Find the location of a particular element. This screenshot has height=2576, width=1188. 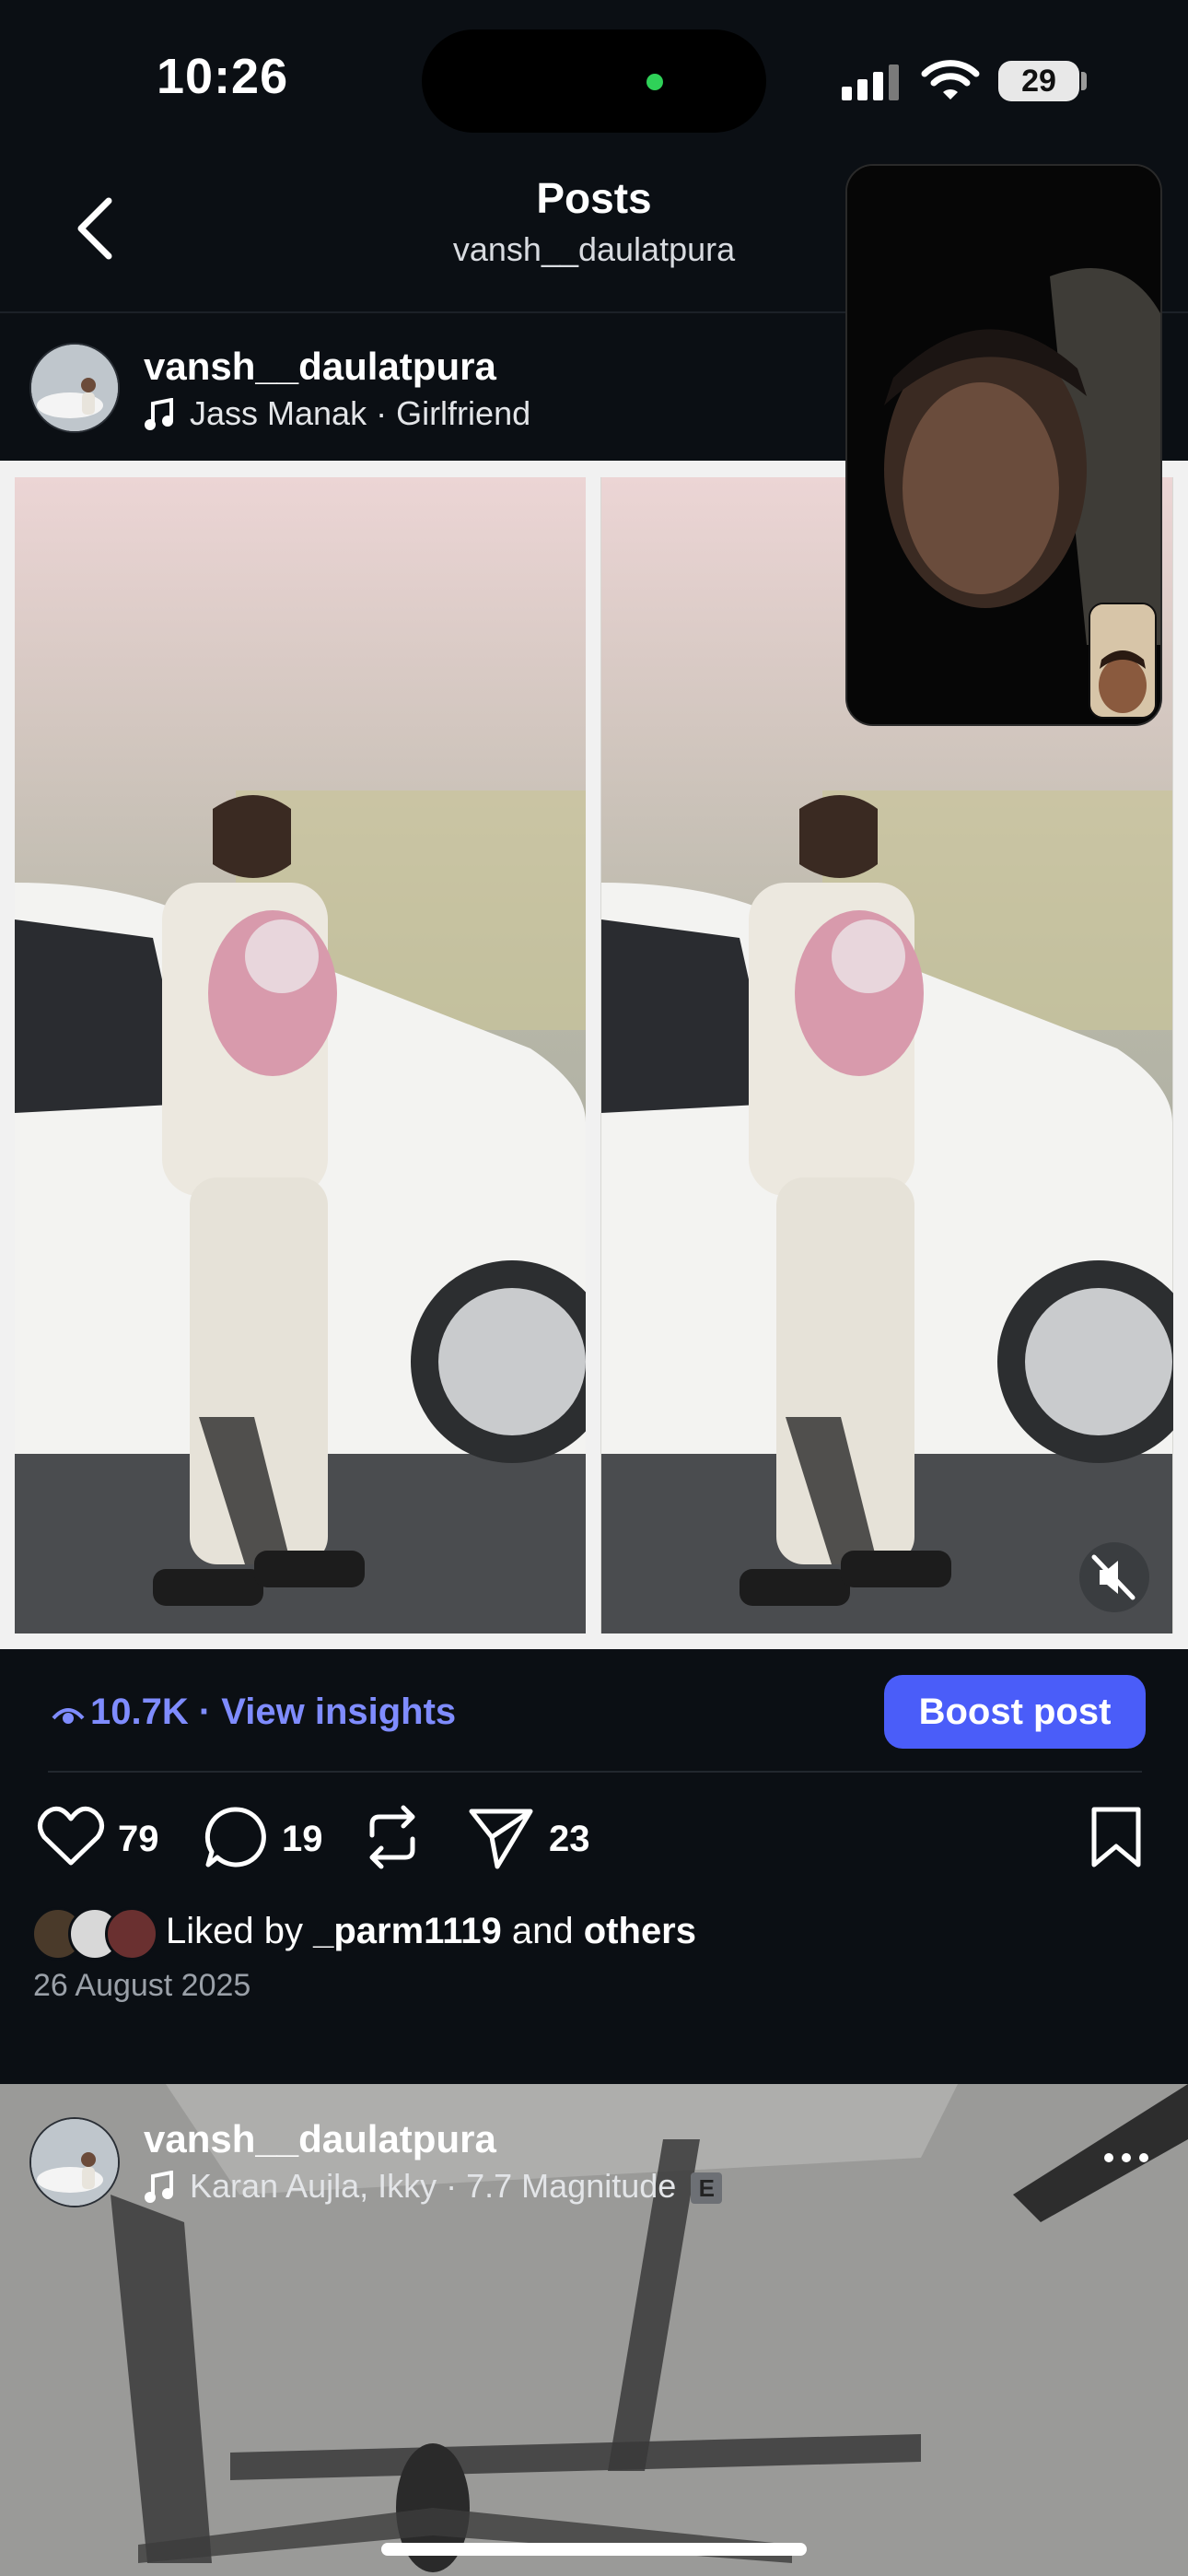

cellular-signal-icon is located at coordinates (870, 82).